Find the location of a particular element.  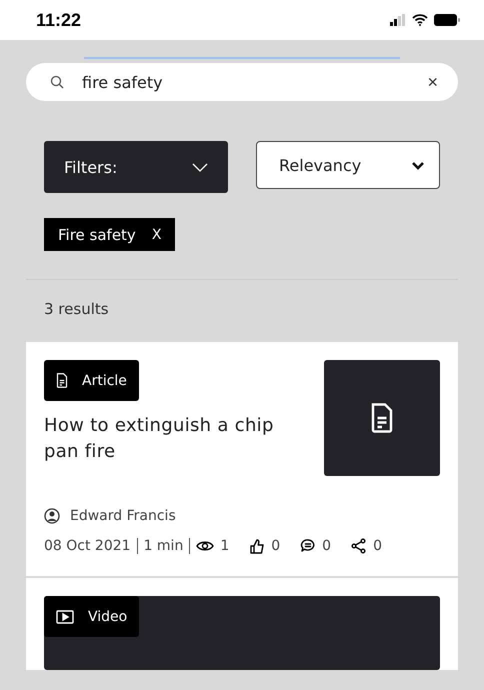

play-icon is located at coordinates (65, 617).